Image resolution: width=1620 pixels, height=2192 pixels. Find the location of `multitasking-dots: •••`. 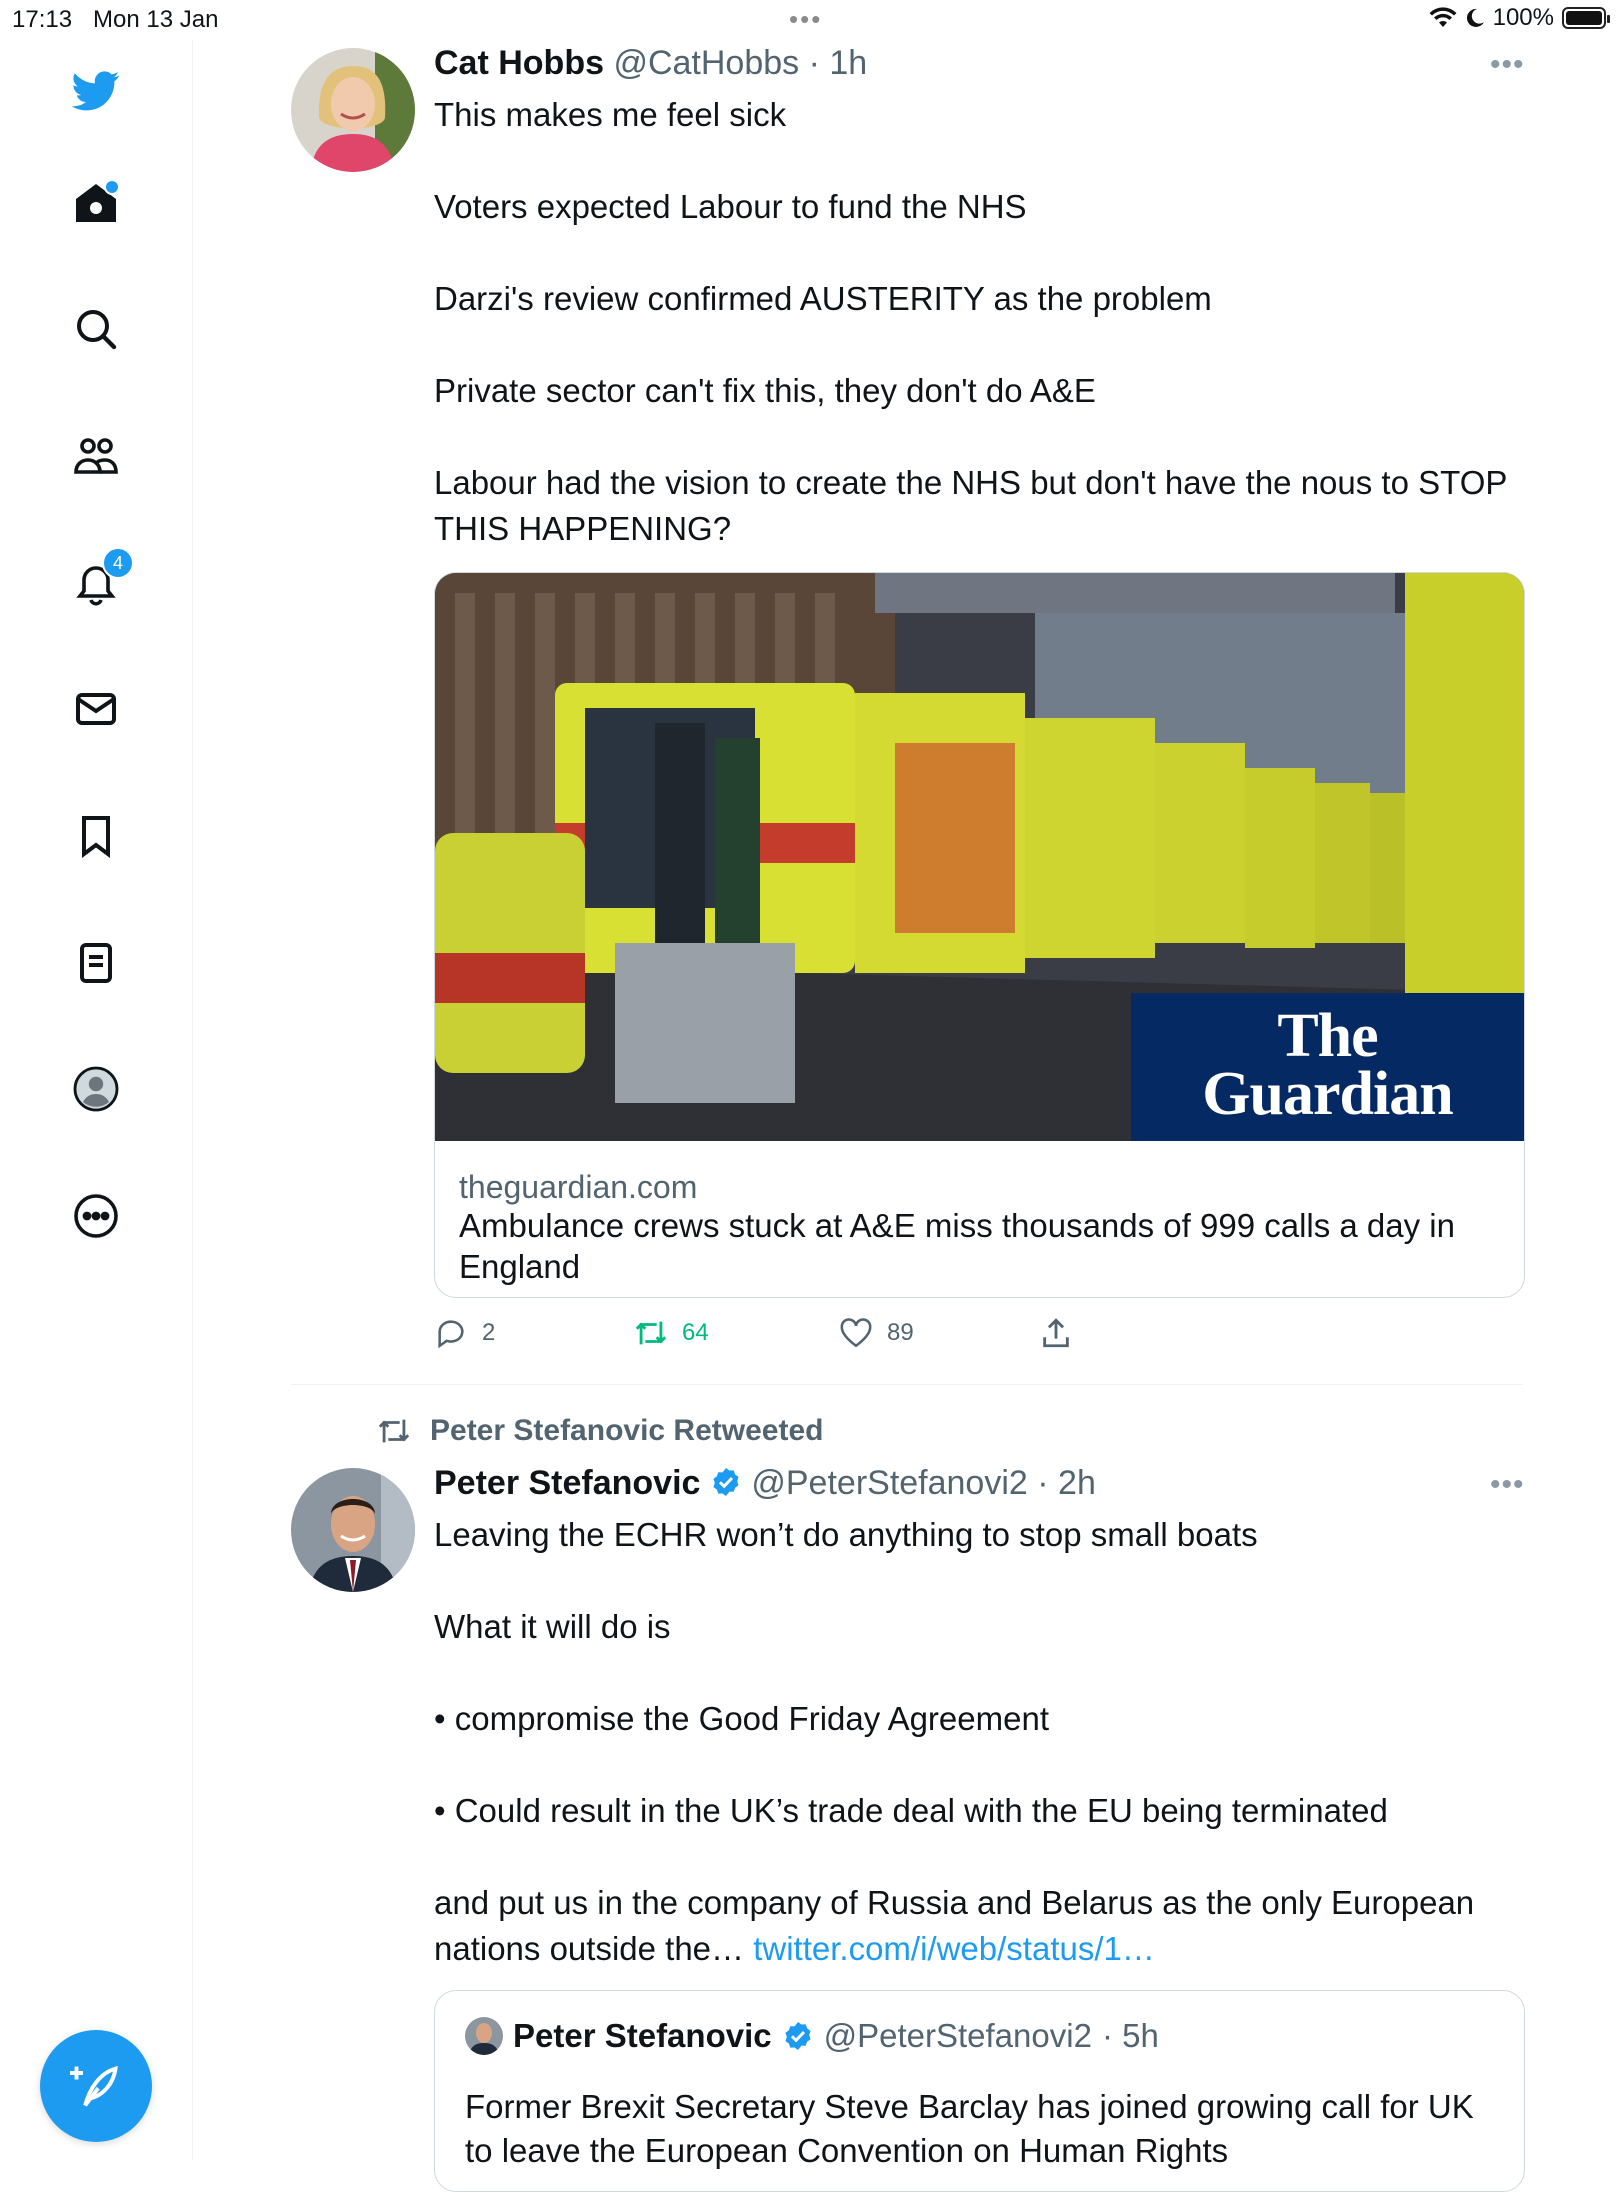

multitasking-dots: ••• is located at coordinates (805, 19).